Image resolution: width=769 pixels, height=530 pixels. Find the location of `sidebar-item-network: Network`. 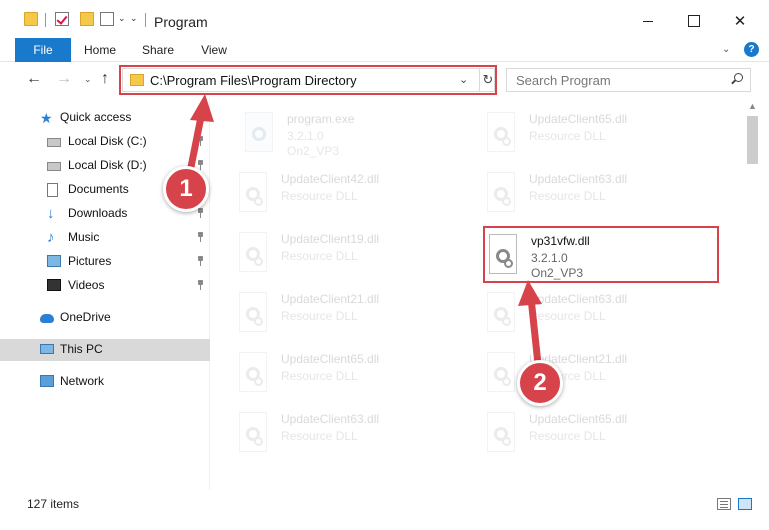

sidebar-item-network: Network is located at coordinates (105, 382).